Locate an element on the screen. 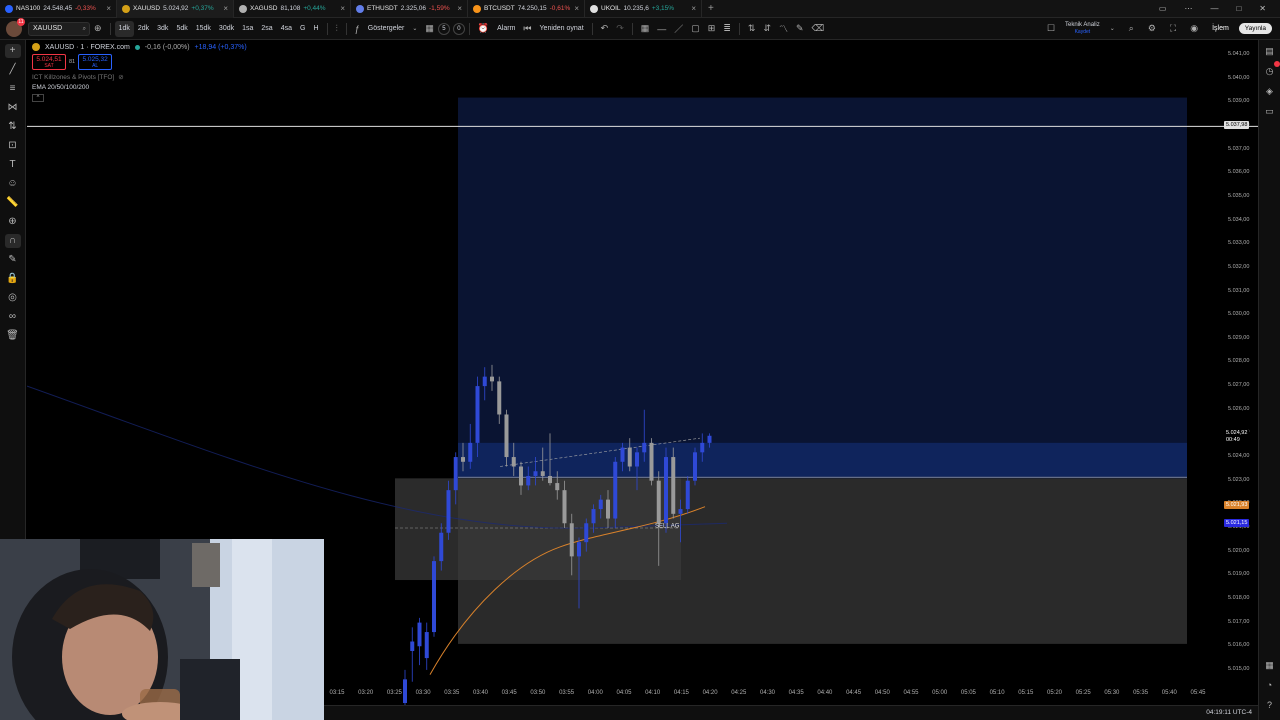  layers-icon: ◈ is located at coordinates (1270, 91).